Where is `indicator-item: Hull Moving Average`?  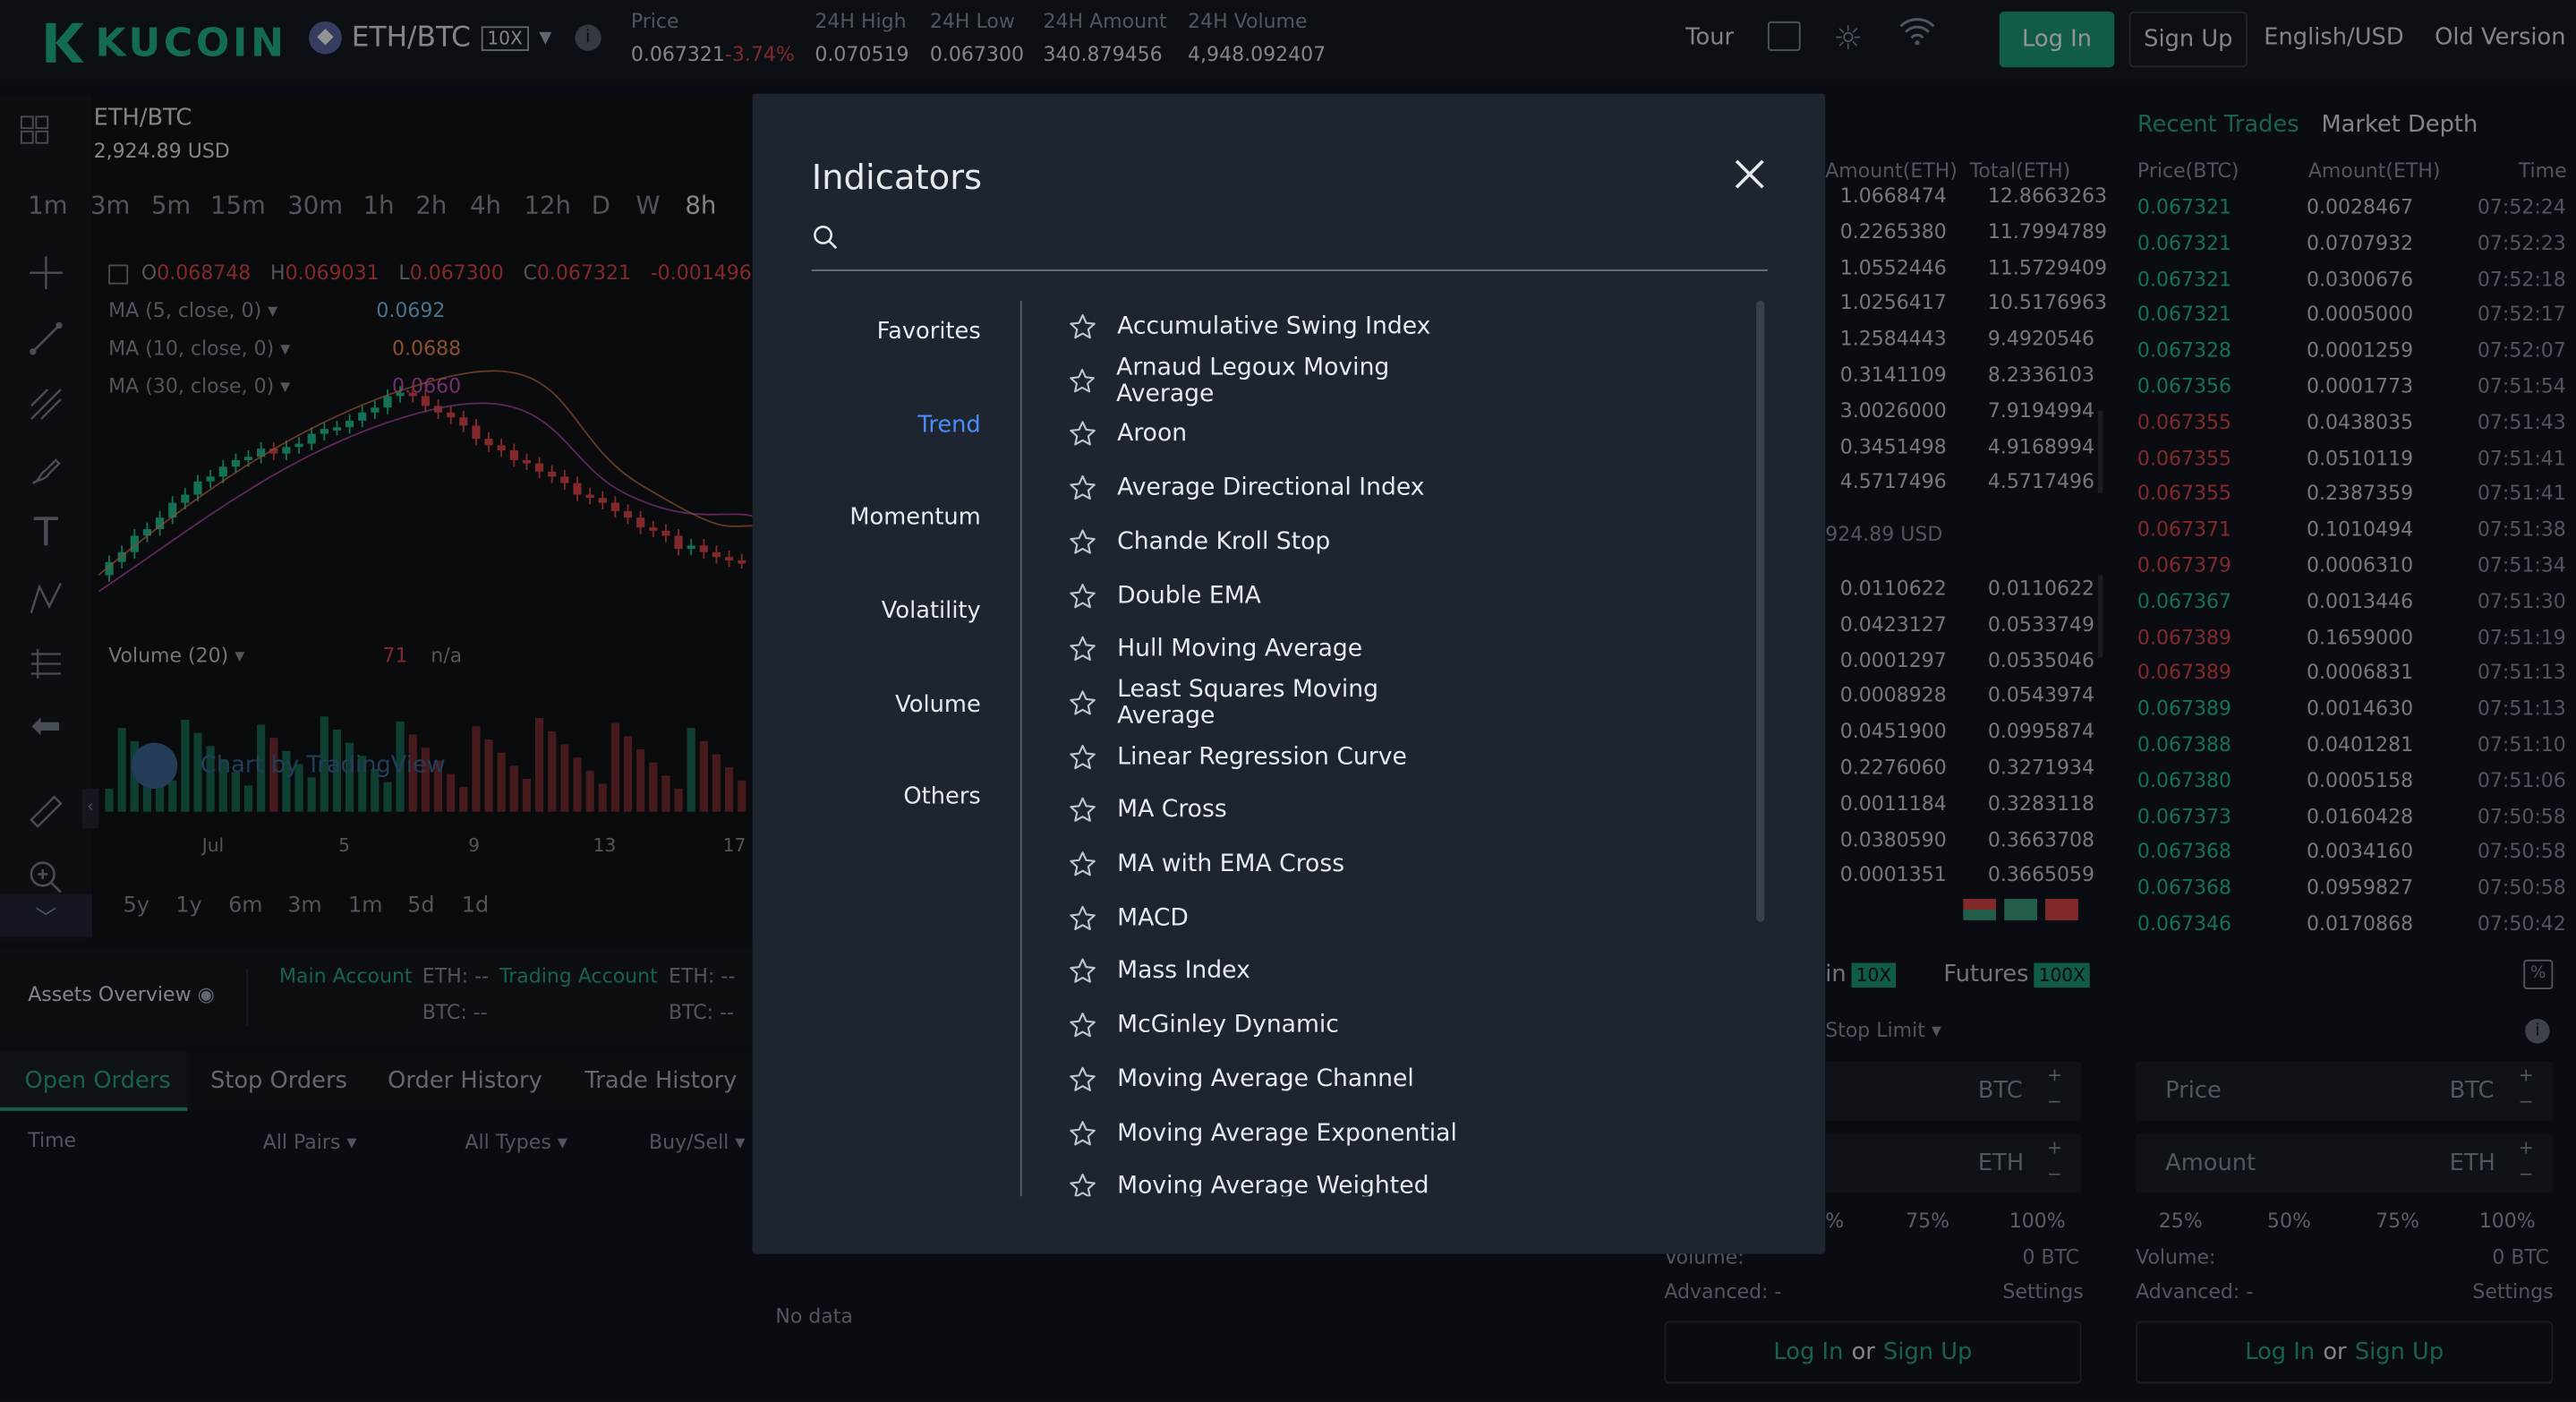 indicator-item: Hull Moving Average is located at coordinates (1215, 649).